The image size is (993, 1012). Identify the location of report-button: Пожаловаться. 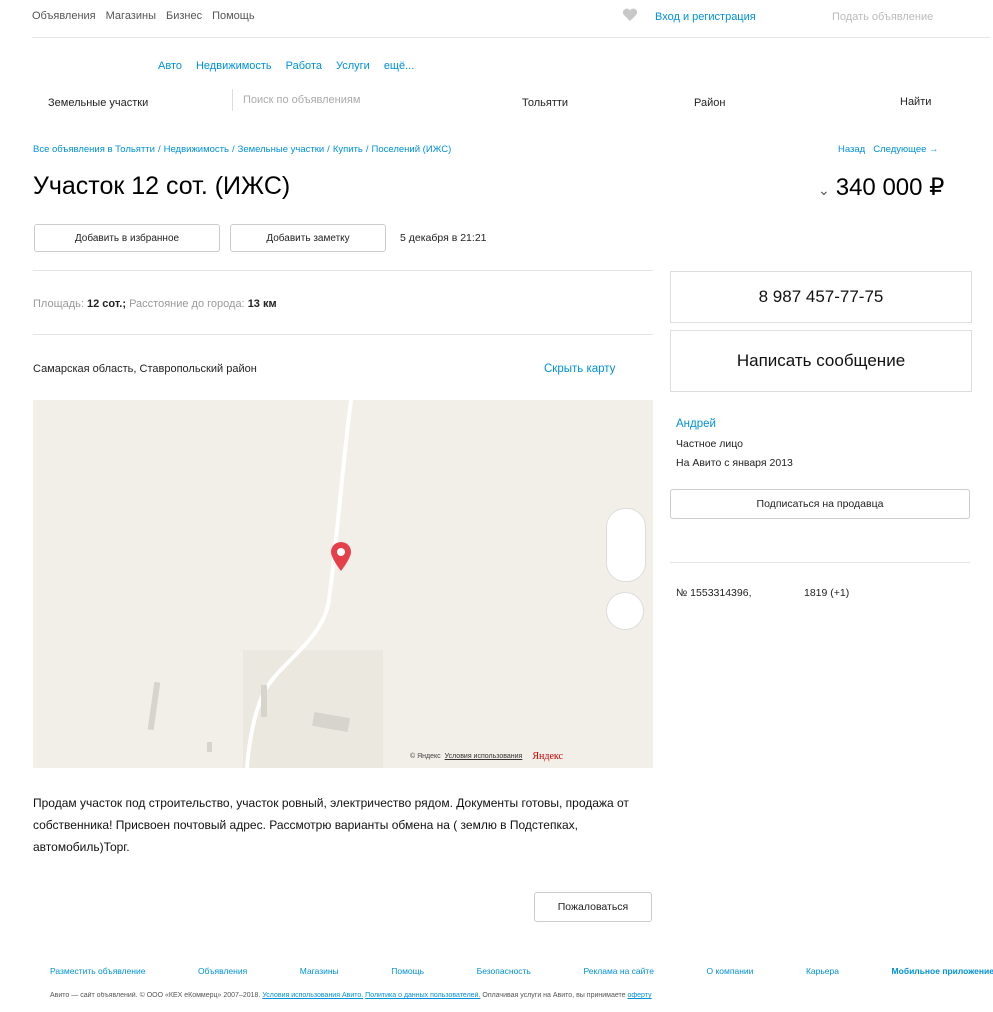
(593, 907).